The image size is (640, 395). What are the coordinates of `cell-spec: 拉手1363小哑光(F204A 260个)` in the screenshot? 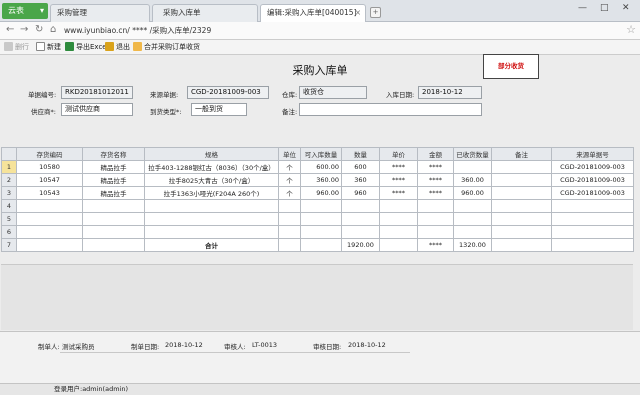 It's located at (211, 193).